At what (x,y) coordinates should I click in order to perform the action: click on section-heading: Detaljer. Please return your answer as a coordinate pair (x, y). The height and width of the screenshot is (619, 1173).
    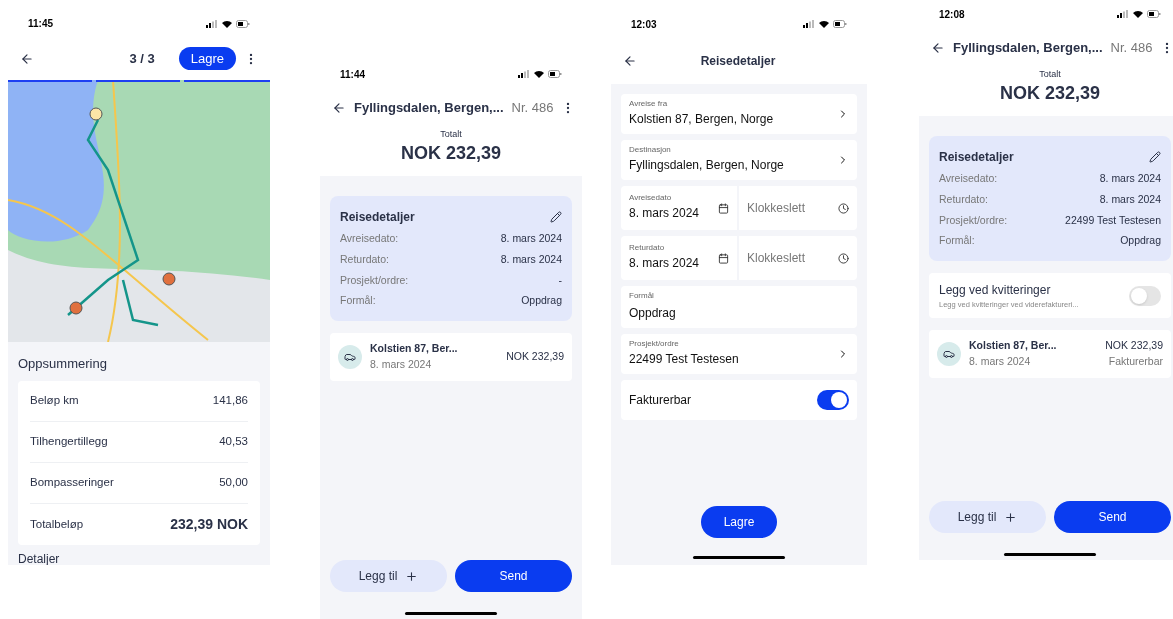
    Looking at the image, I should click on (39, 559).